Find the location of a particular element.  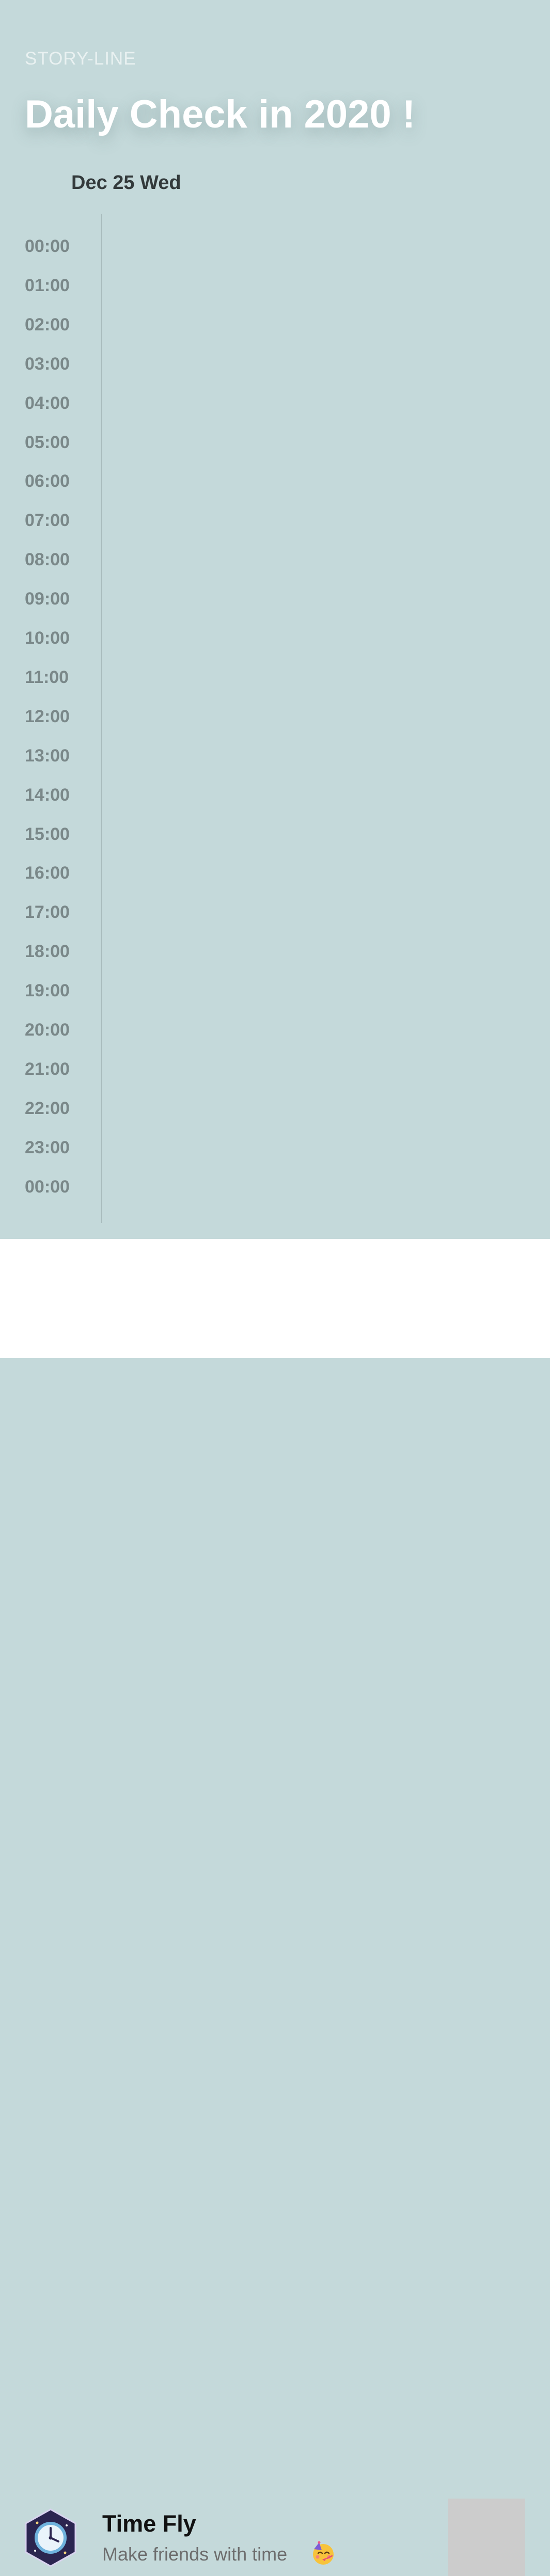

hour-label: 07:00 is located at coordinates (47, 521).